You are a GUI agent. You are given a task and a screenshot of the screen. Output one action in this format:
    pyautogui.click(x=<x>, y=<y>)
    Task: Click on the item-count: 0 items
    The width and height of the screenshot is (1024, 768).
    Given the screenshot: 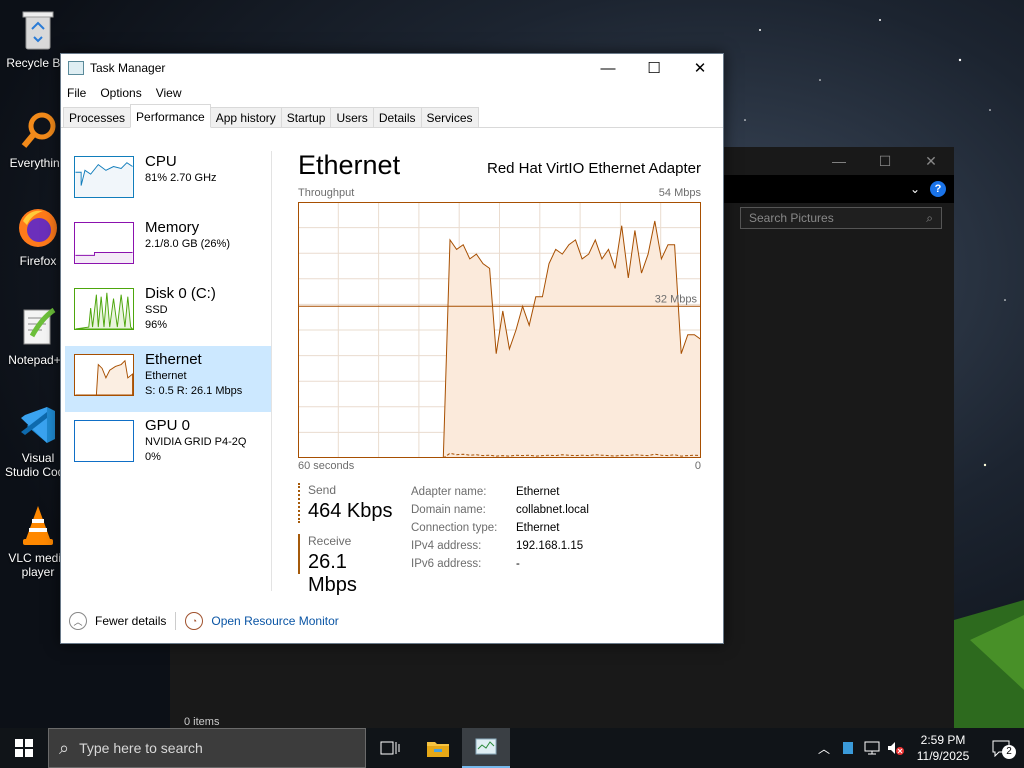 What is the action you would take?
    pyautogui.click(x=202, y=722)
    